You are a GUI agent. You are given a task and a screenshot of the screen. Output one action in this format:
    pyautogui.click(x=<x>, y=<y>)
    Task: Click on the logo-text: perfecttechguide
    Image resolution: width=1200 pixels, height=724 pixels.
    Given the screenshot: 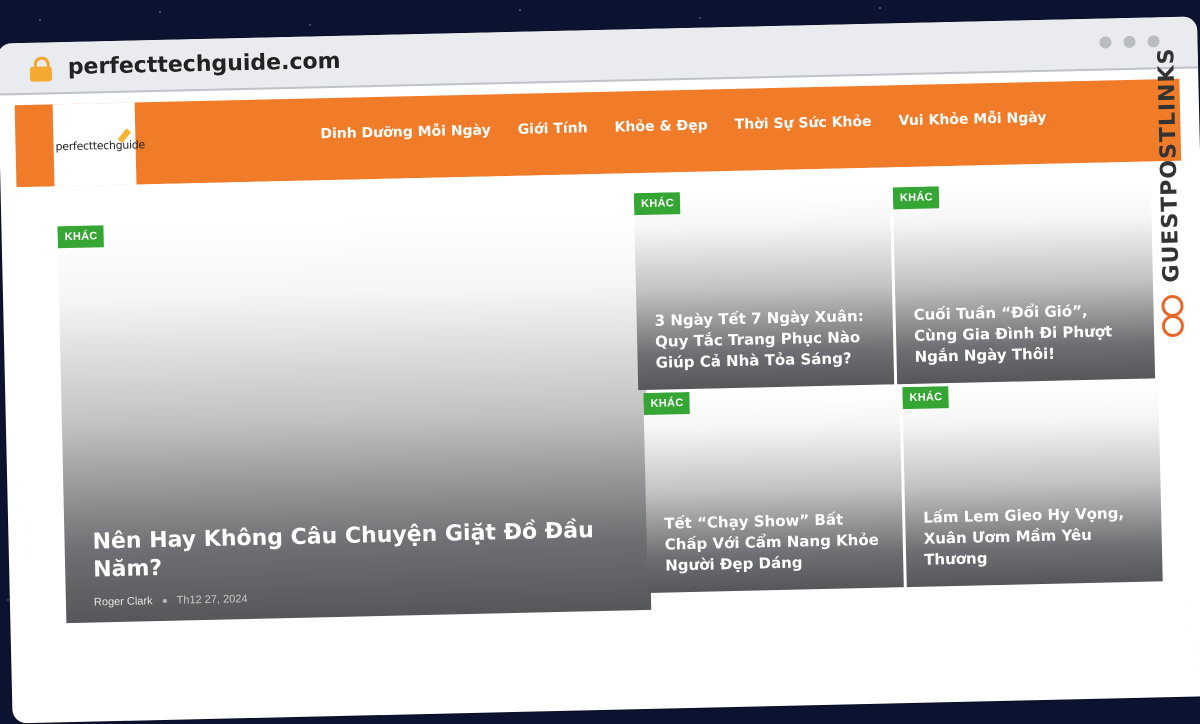 What is the action you would take?
    pyautogui.click(x=100, y=146)
    